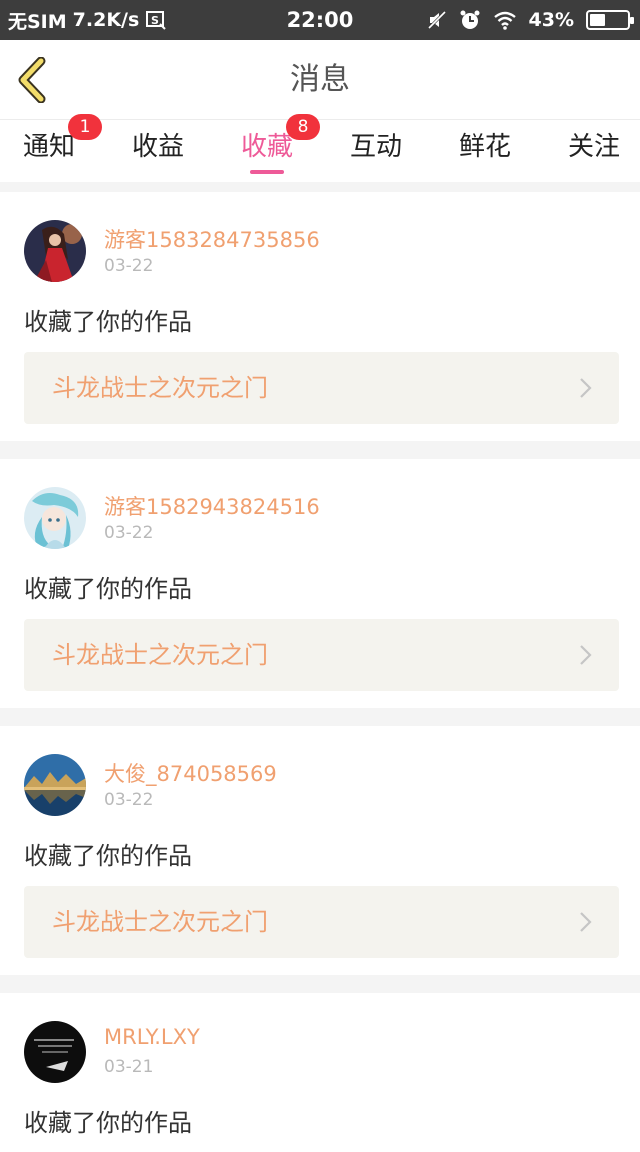 This screenshot has width=640, height=1152. I want to click on top-app-bar: 消息, so click(320, 80).